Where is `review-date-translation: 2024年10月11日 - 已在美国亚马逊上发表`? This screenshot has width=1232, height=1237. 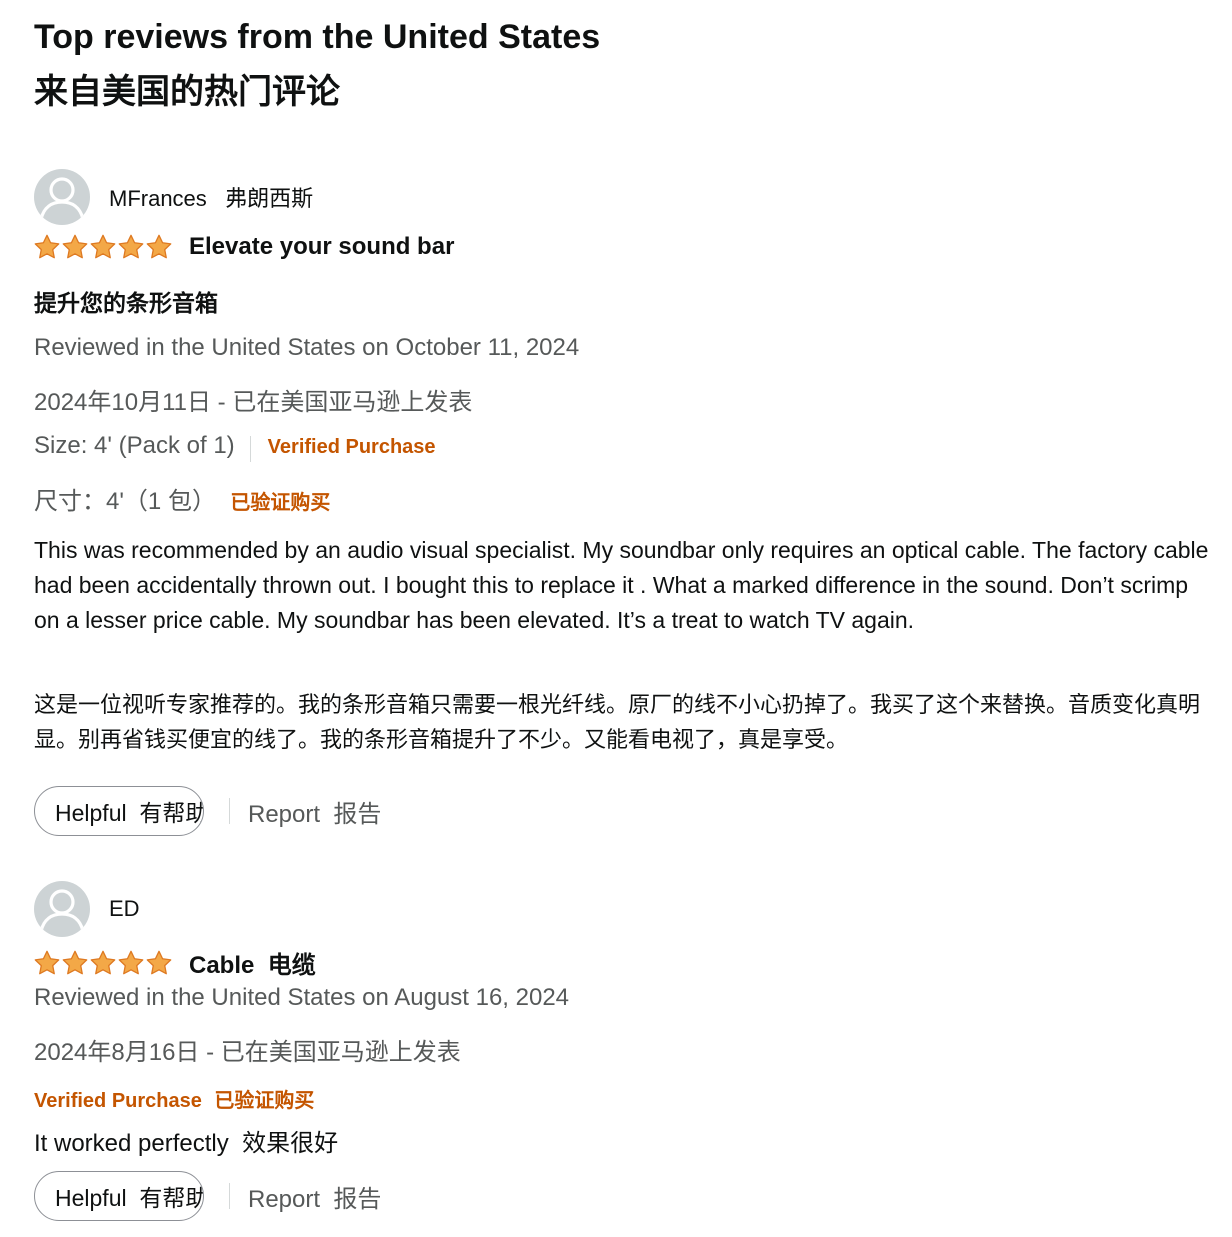 review-date-translation: 2024年10月11日 - 已在美国亚马逊上发表 is located at coordinates (253, 402).